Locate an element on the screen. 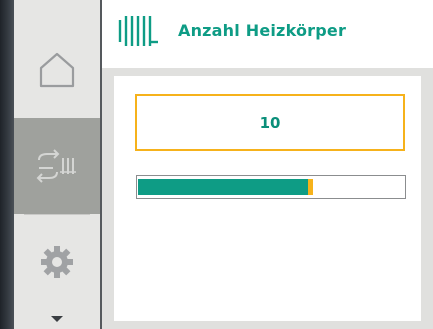 This screenshot has height=329, width=433. sidebar-item-home is located at coordinates (57, 70).